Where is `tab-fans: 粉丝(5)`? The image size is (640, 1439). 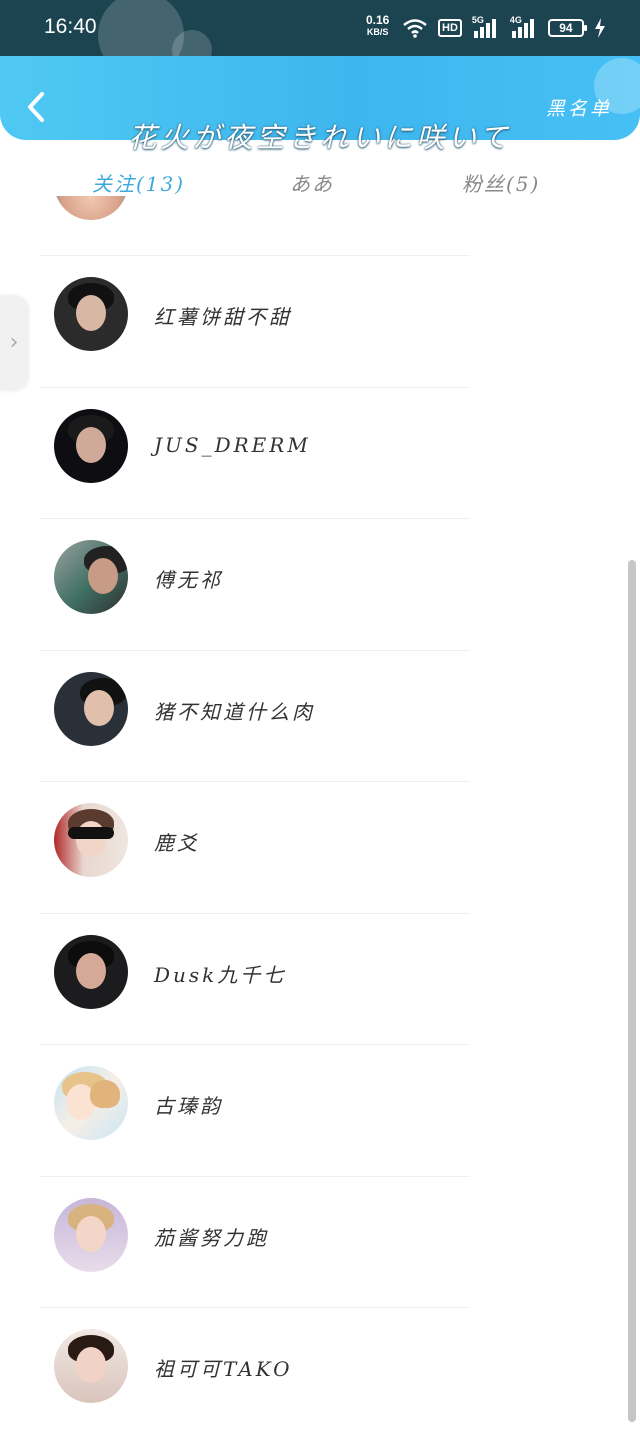
tab-fans: 粉丝(5) is located at coordinates (501, 182).